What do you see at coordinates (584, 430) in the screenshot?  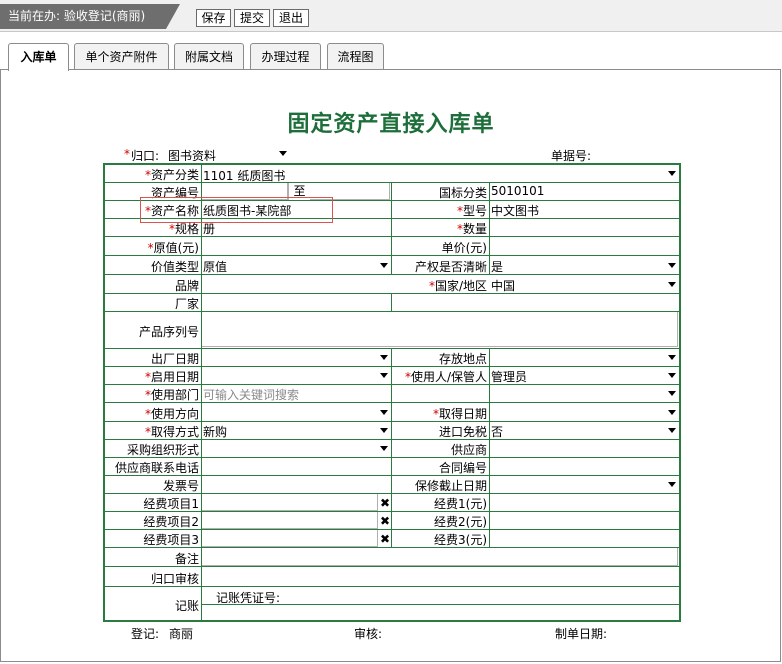 I see `import-tax-free-select: 否` at bounding box center [584, 430].